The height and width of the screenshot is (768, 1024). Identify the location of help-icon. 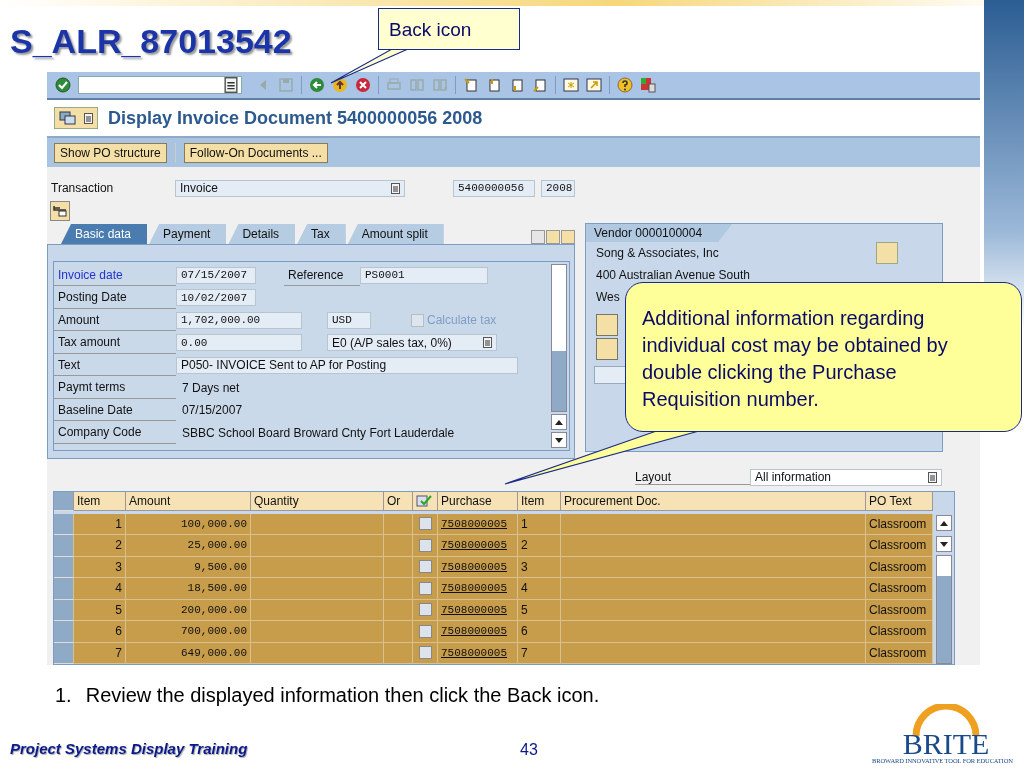
(625, 85).